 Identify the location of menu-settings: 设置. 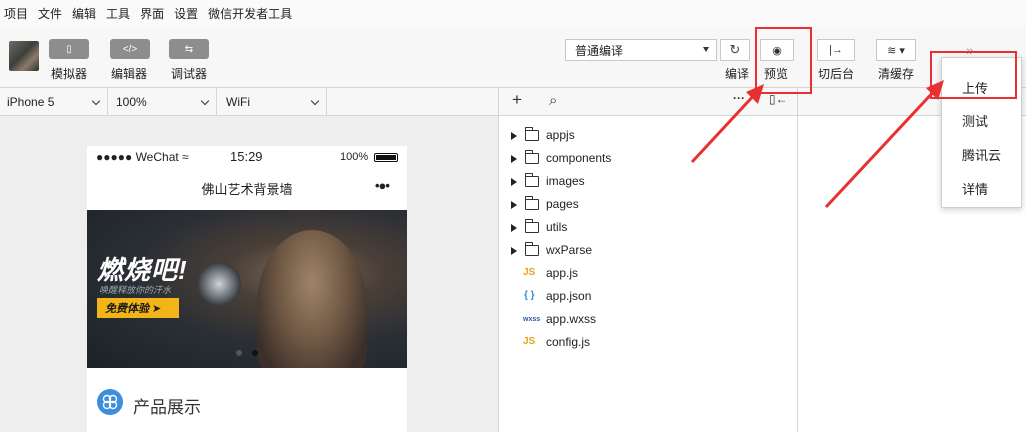
(186, 13).